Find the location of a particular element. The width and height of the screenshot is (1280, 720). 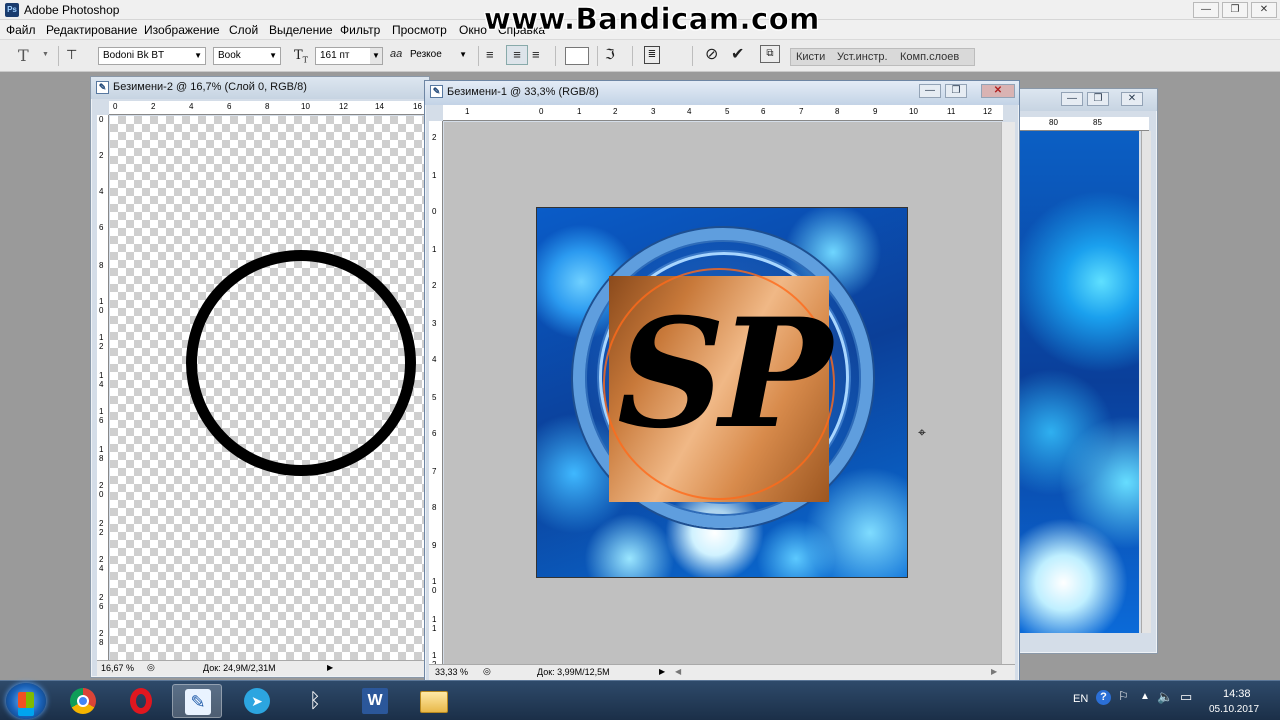

antialias-select: Резкое ▼ is located at coordinates (438, 56).